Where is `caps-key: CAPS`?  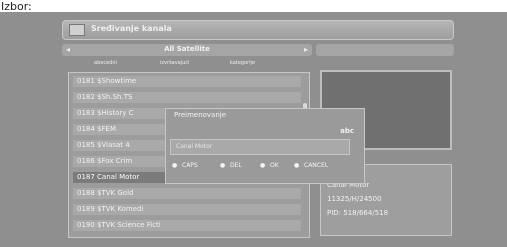 caps-key: CAPS is located at coordinates (190, 165).